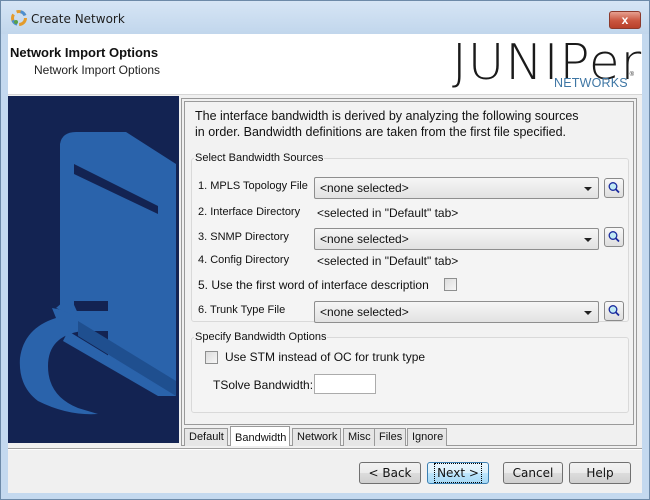 Image resolution: width=650 pixels, height=500 pixels. What do you see at coordinates (456, 239) in the screenshot?
I see `snmp-directory-combo: <none selected>` at bounding box center [456, 239].